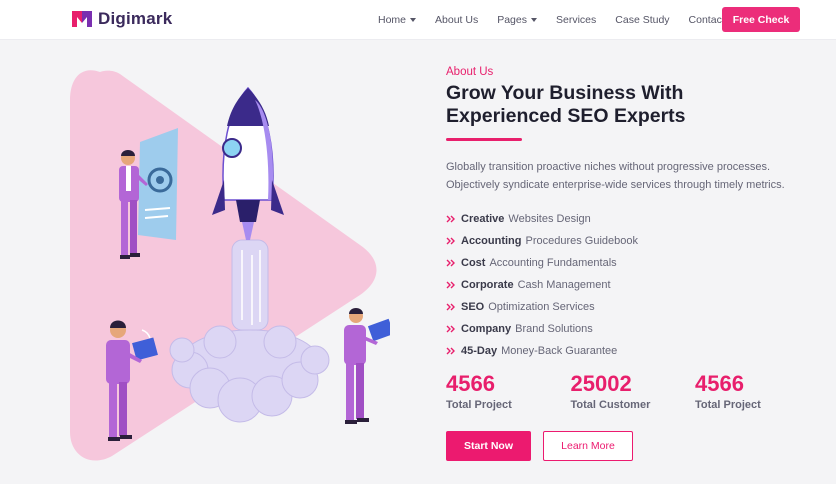  Describe the element at coordinates (554, 329) in the screenshot. I see `feature-text: Brand Solutions` at that location.